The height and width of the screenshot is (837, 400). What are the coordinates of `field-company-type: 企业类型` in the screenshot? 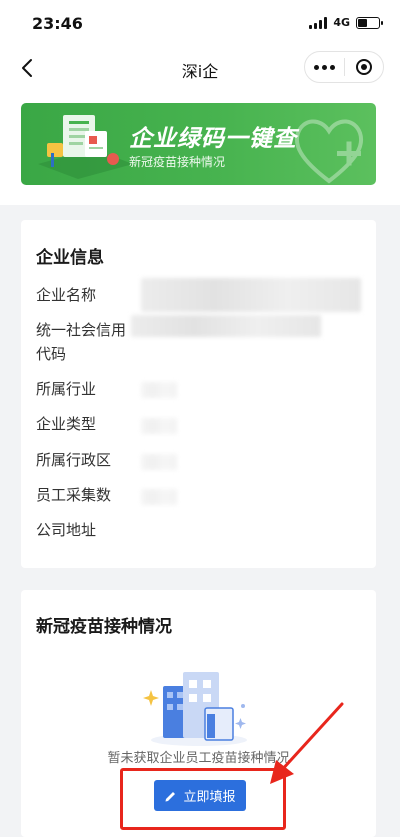 It's located at (66, 424).